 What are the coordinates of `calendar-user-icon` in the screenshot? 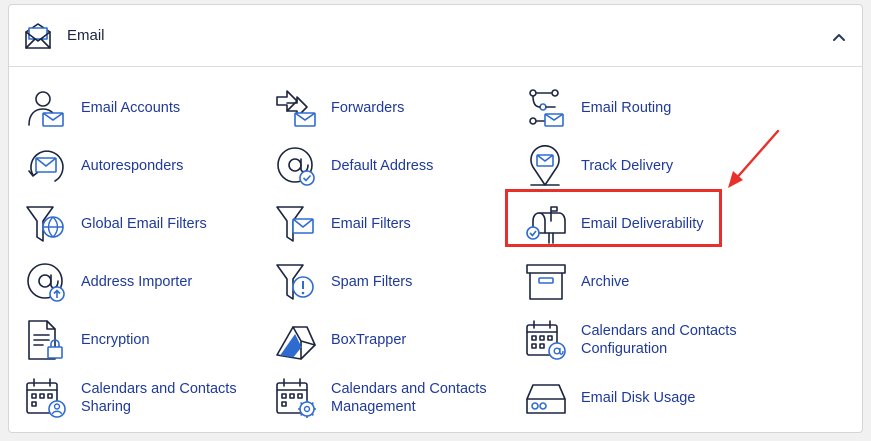 It's located at (46, 398).